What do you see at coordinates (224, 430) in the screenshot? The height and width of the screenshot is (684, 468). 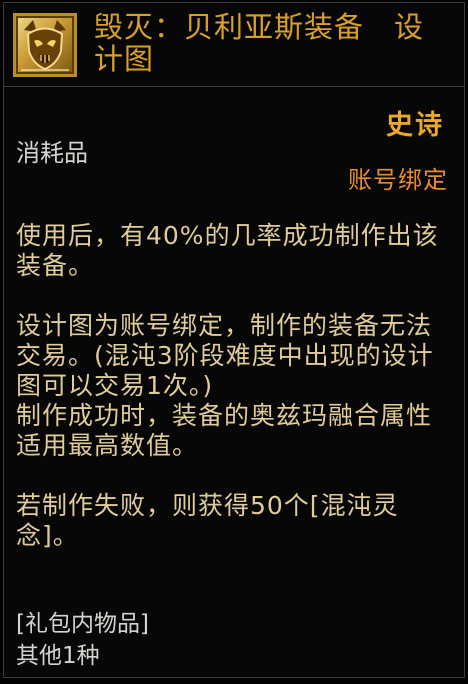 I see `description-line: 制作成功时，装备的奥兹玛融合属性适用最高数值。` at bounding box center [224, 430].